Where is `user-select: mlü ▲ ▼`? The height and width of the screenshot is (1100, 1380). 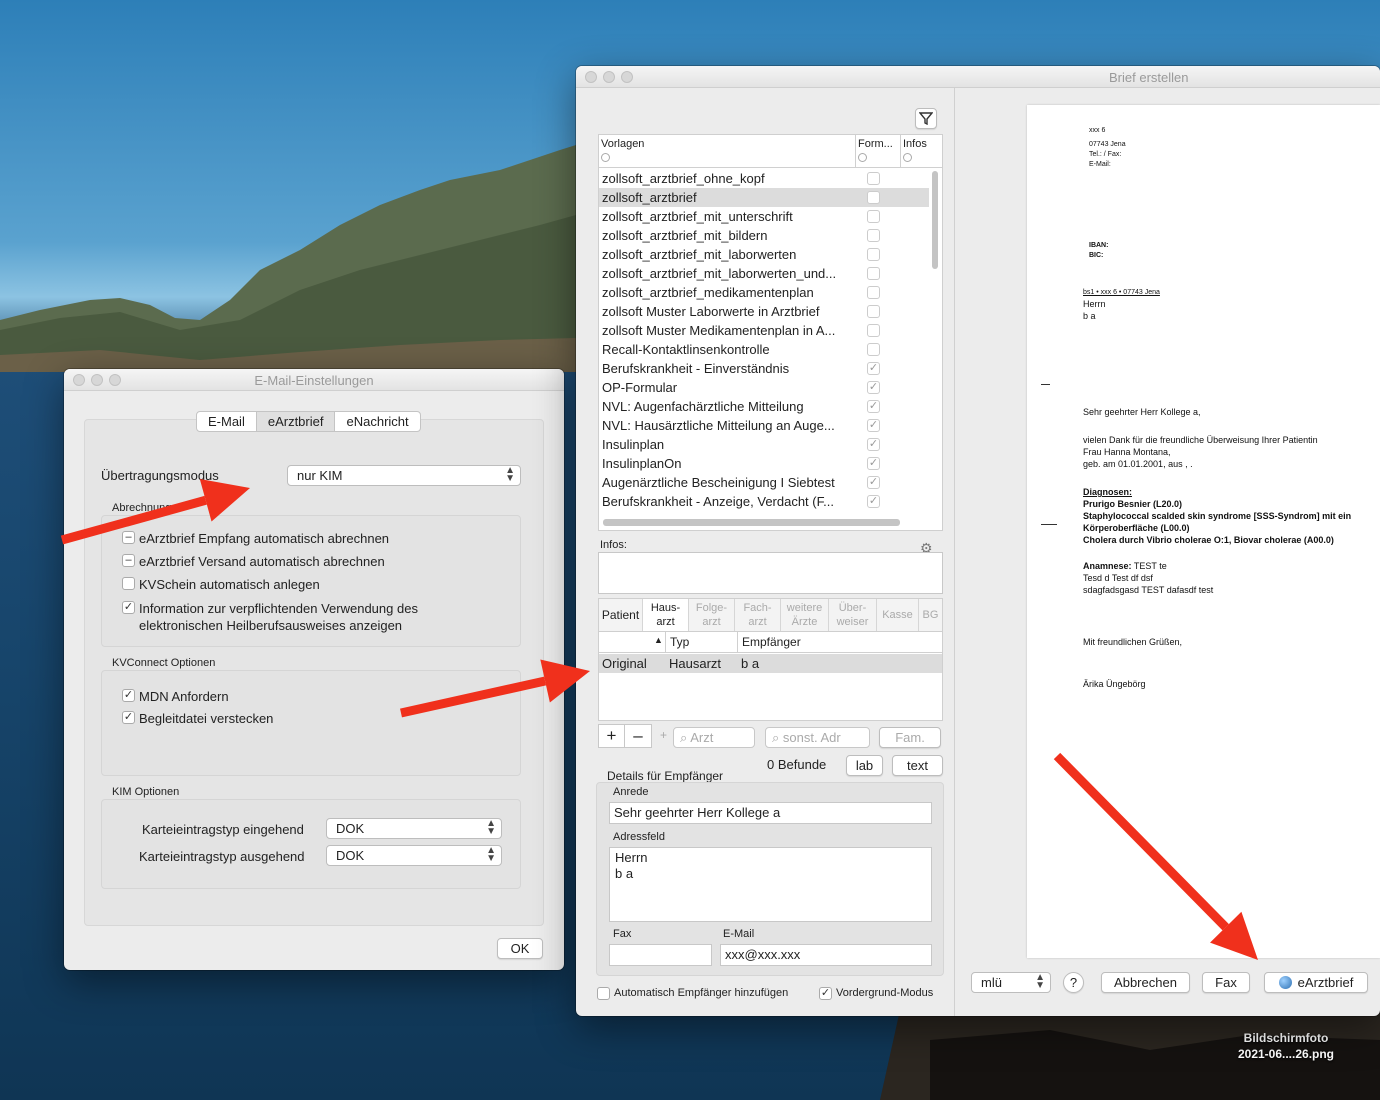
user-select: mlü ▲ ▼ is located at coordinates (1011, 982).